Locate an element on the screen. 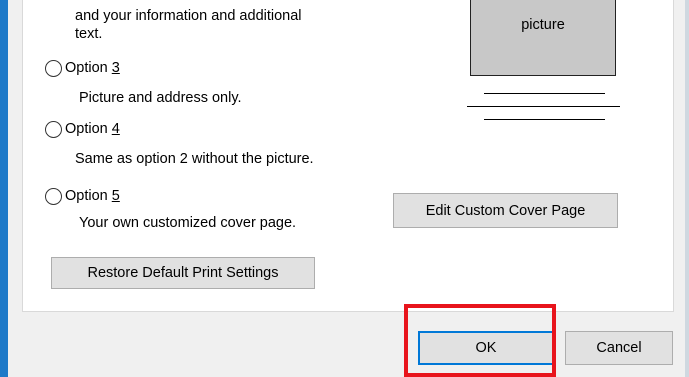 This screenshot has height=377, width=689. option5-number: 5 is located at coordinates (115, 196).